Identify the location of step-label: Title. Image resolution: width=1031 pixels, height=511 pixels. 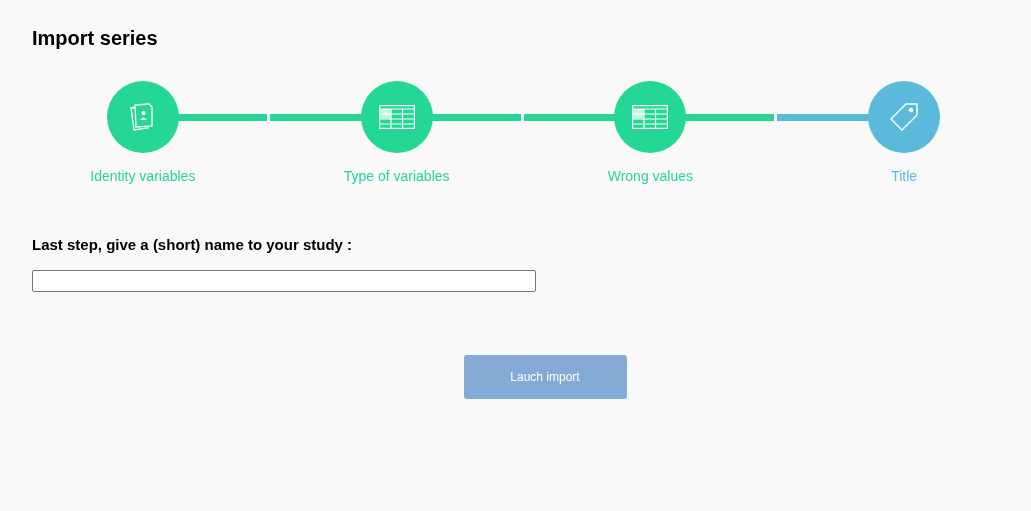
(904, 176).